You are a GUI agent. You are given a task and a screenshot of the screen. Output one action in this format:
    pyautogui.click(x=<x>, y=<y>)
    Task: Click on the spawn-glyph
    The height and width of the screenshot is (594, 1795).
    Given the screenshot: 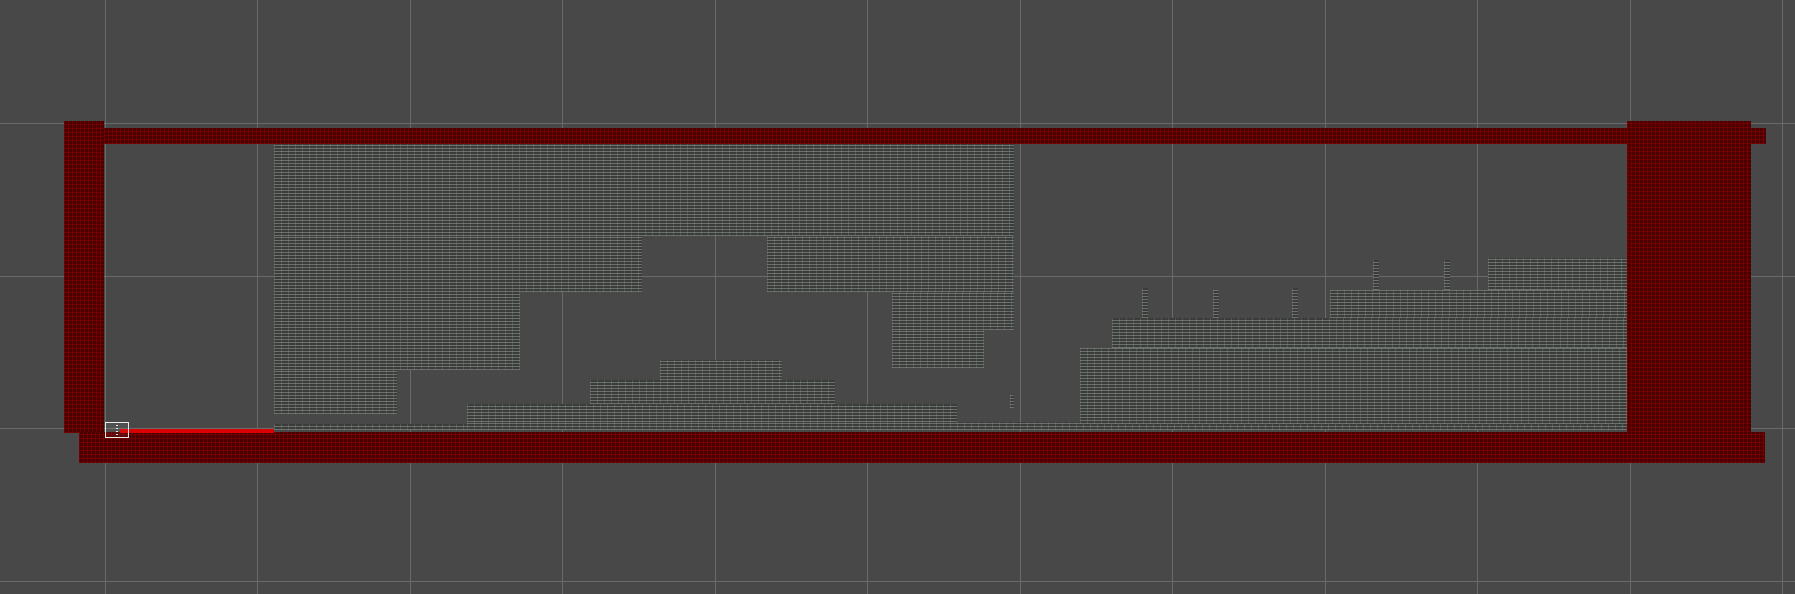 What is the action you would take?
    pyautogui.click(x=117, y=430)
    